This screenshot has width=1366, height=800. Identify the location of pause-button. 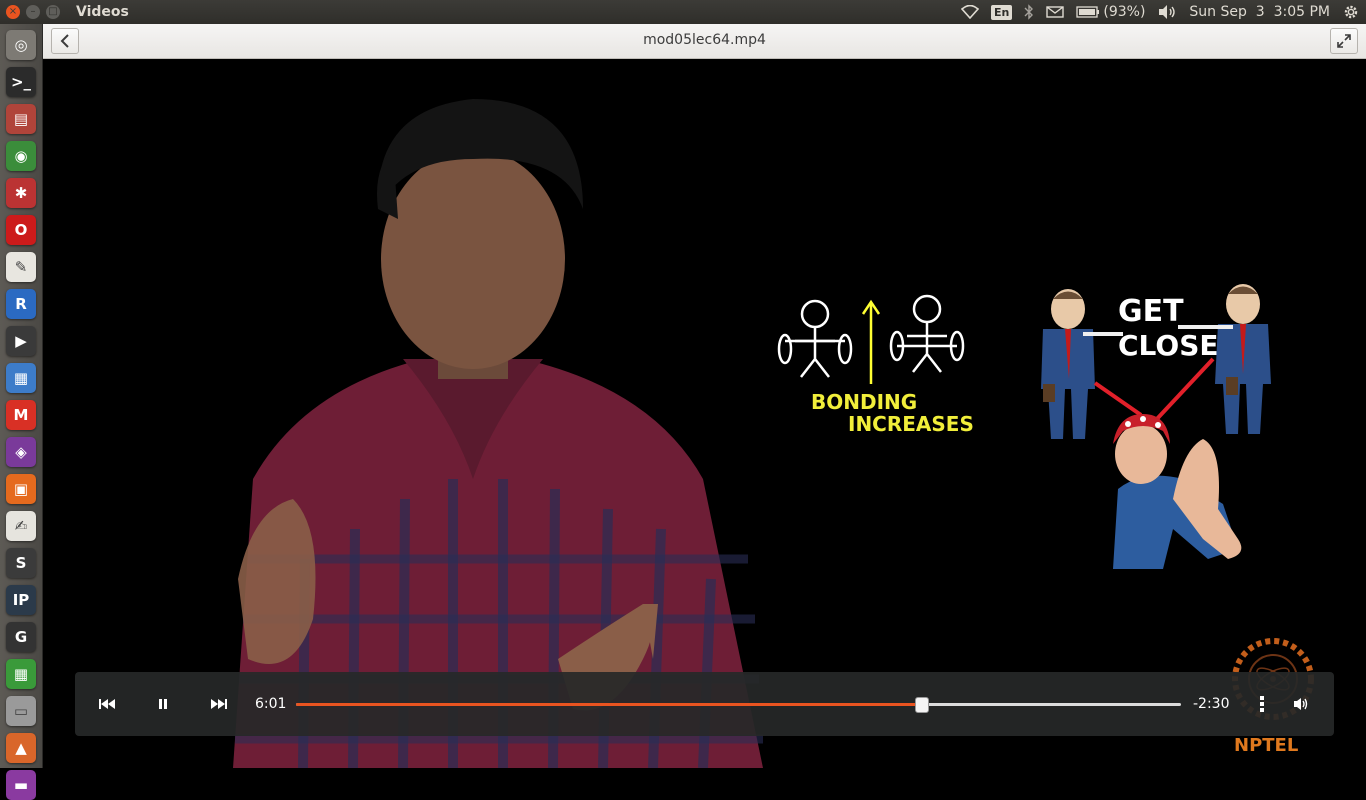
(163, 704).